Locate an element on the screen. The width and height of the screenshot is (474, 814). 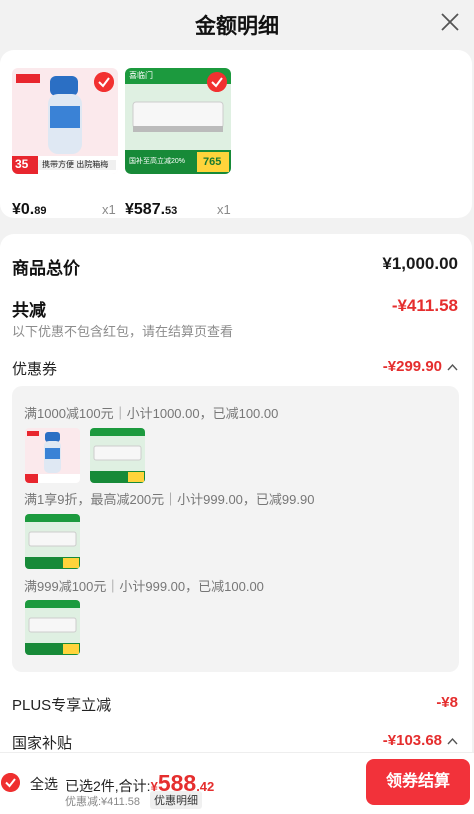
product-price: ¥0.89 is located at coordinates (29, 209).